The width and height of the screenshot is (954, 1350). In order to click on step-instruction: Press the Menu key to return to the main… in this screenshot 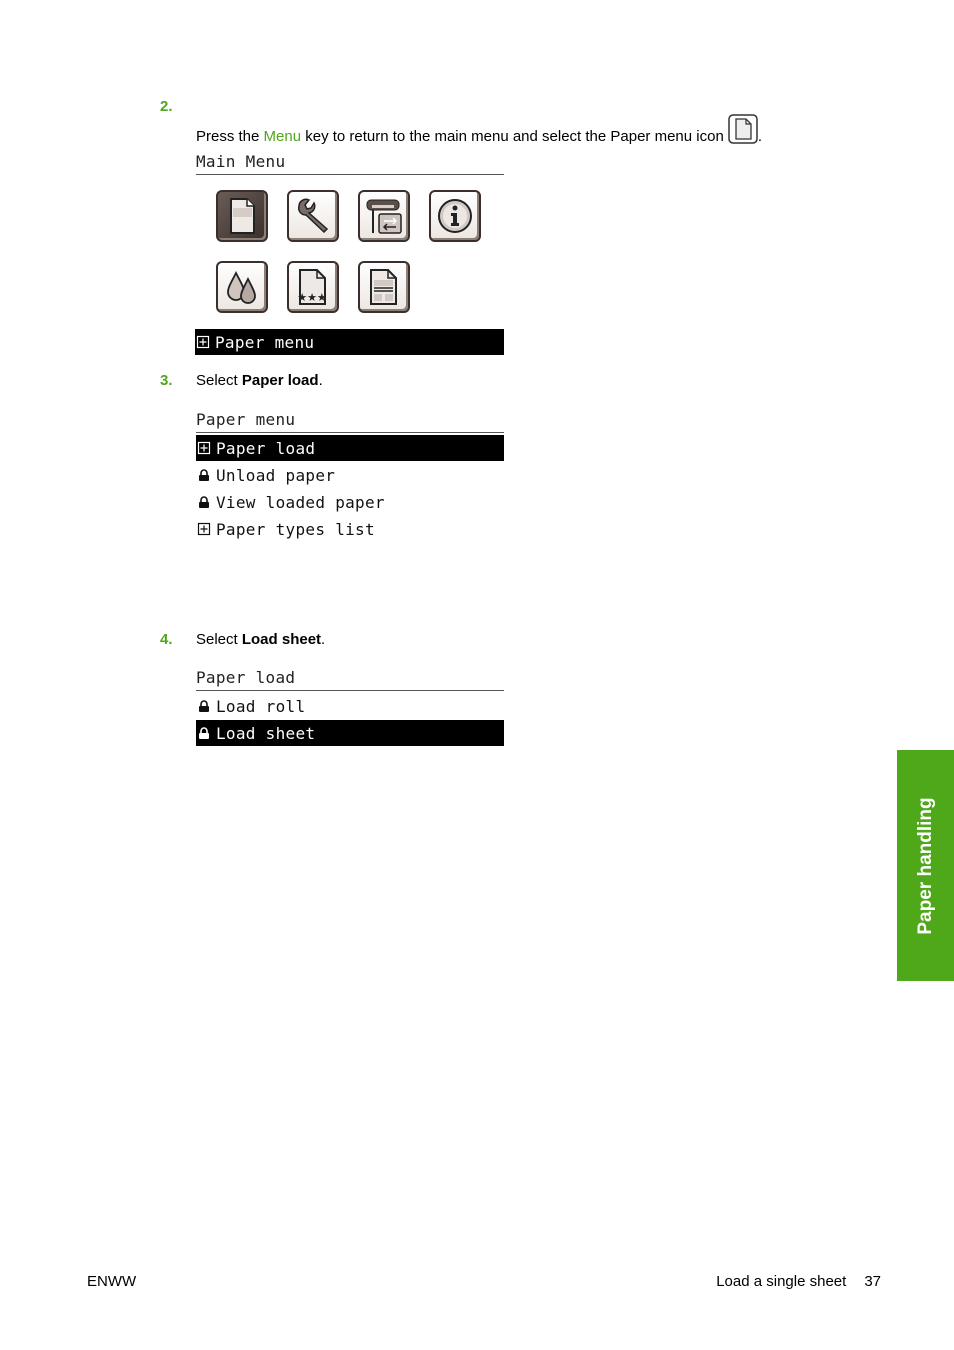, I will do `click(479, 129)`.